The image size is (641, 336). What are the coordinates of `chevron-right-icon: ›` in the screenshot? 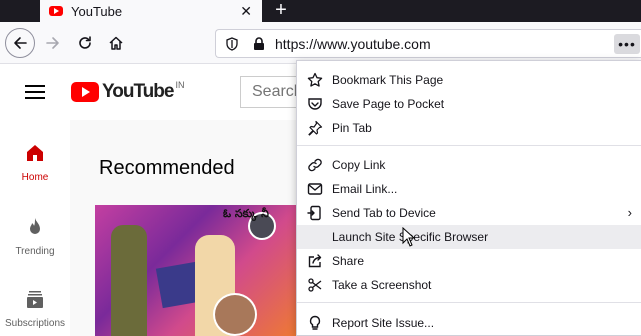 It's located at (629, 212).